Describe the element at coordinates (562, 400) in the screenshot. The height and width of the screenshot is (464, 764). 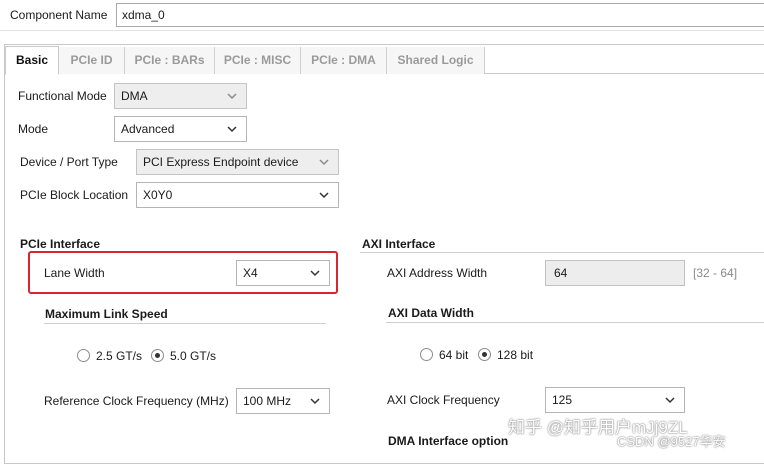
I see `axi-clock-frequency-value: 125` at that location.